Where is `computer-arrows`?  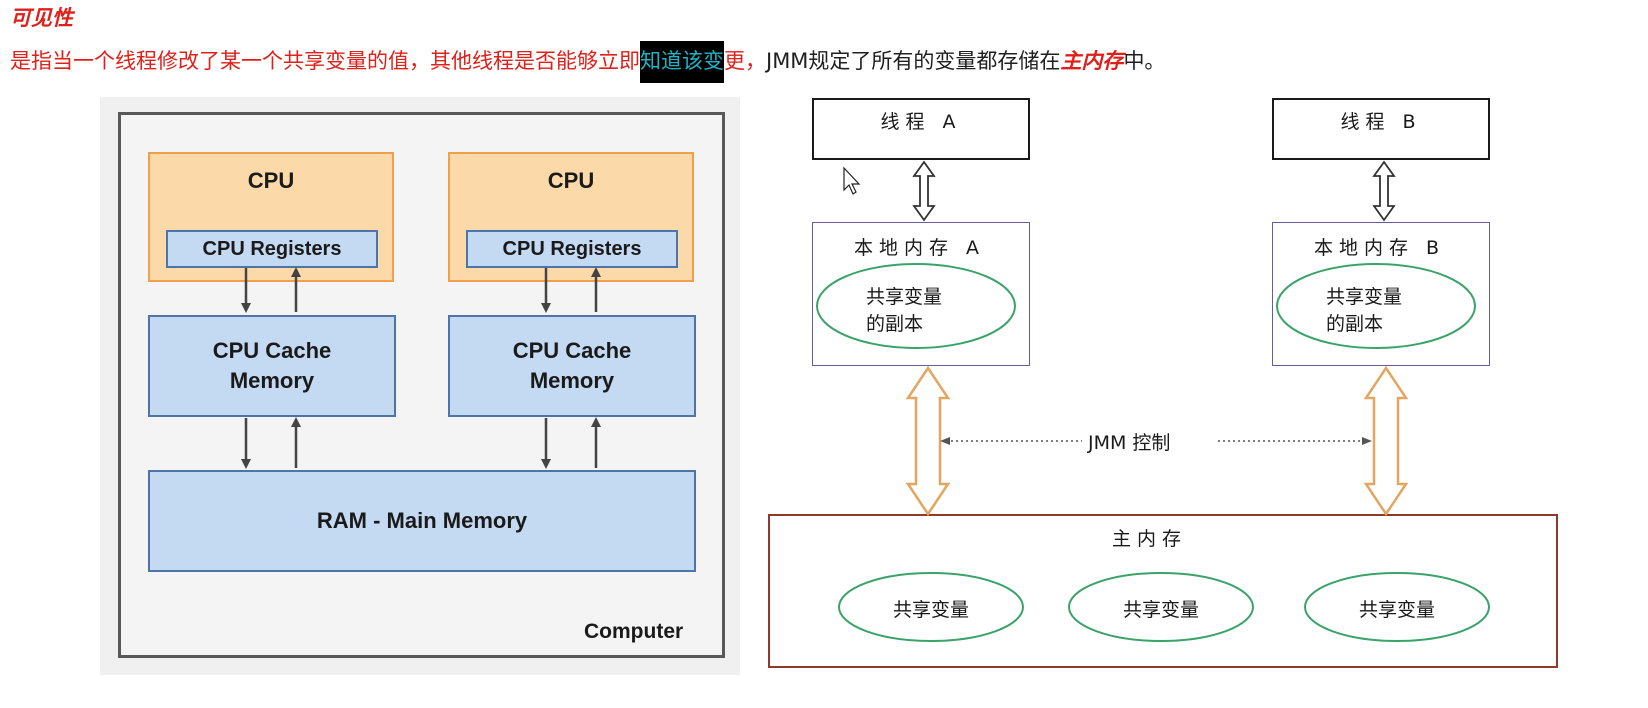
computer-arrows is located at coordinates (421, 368).